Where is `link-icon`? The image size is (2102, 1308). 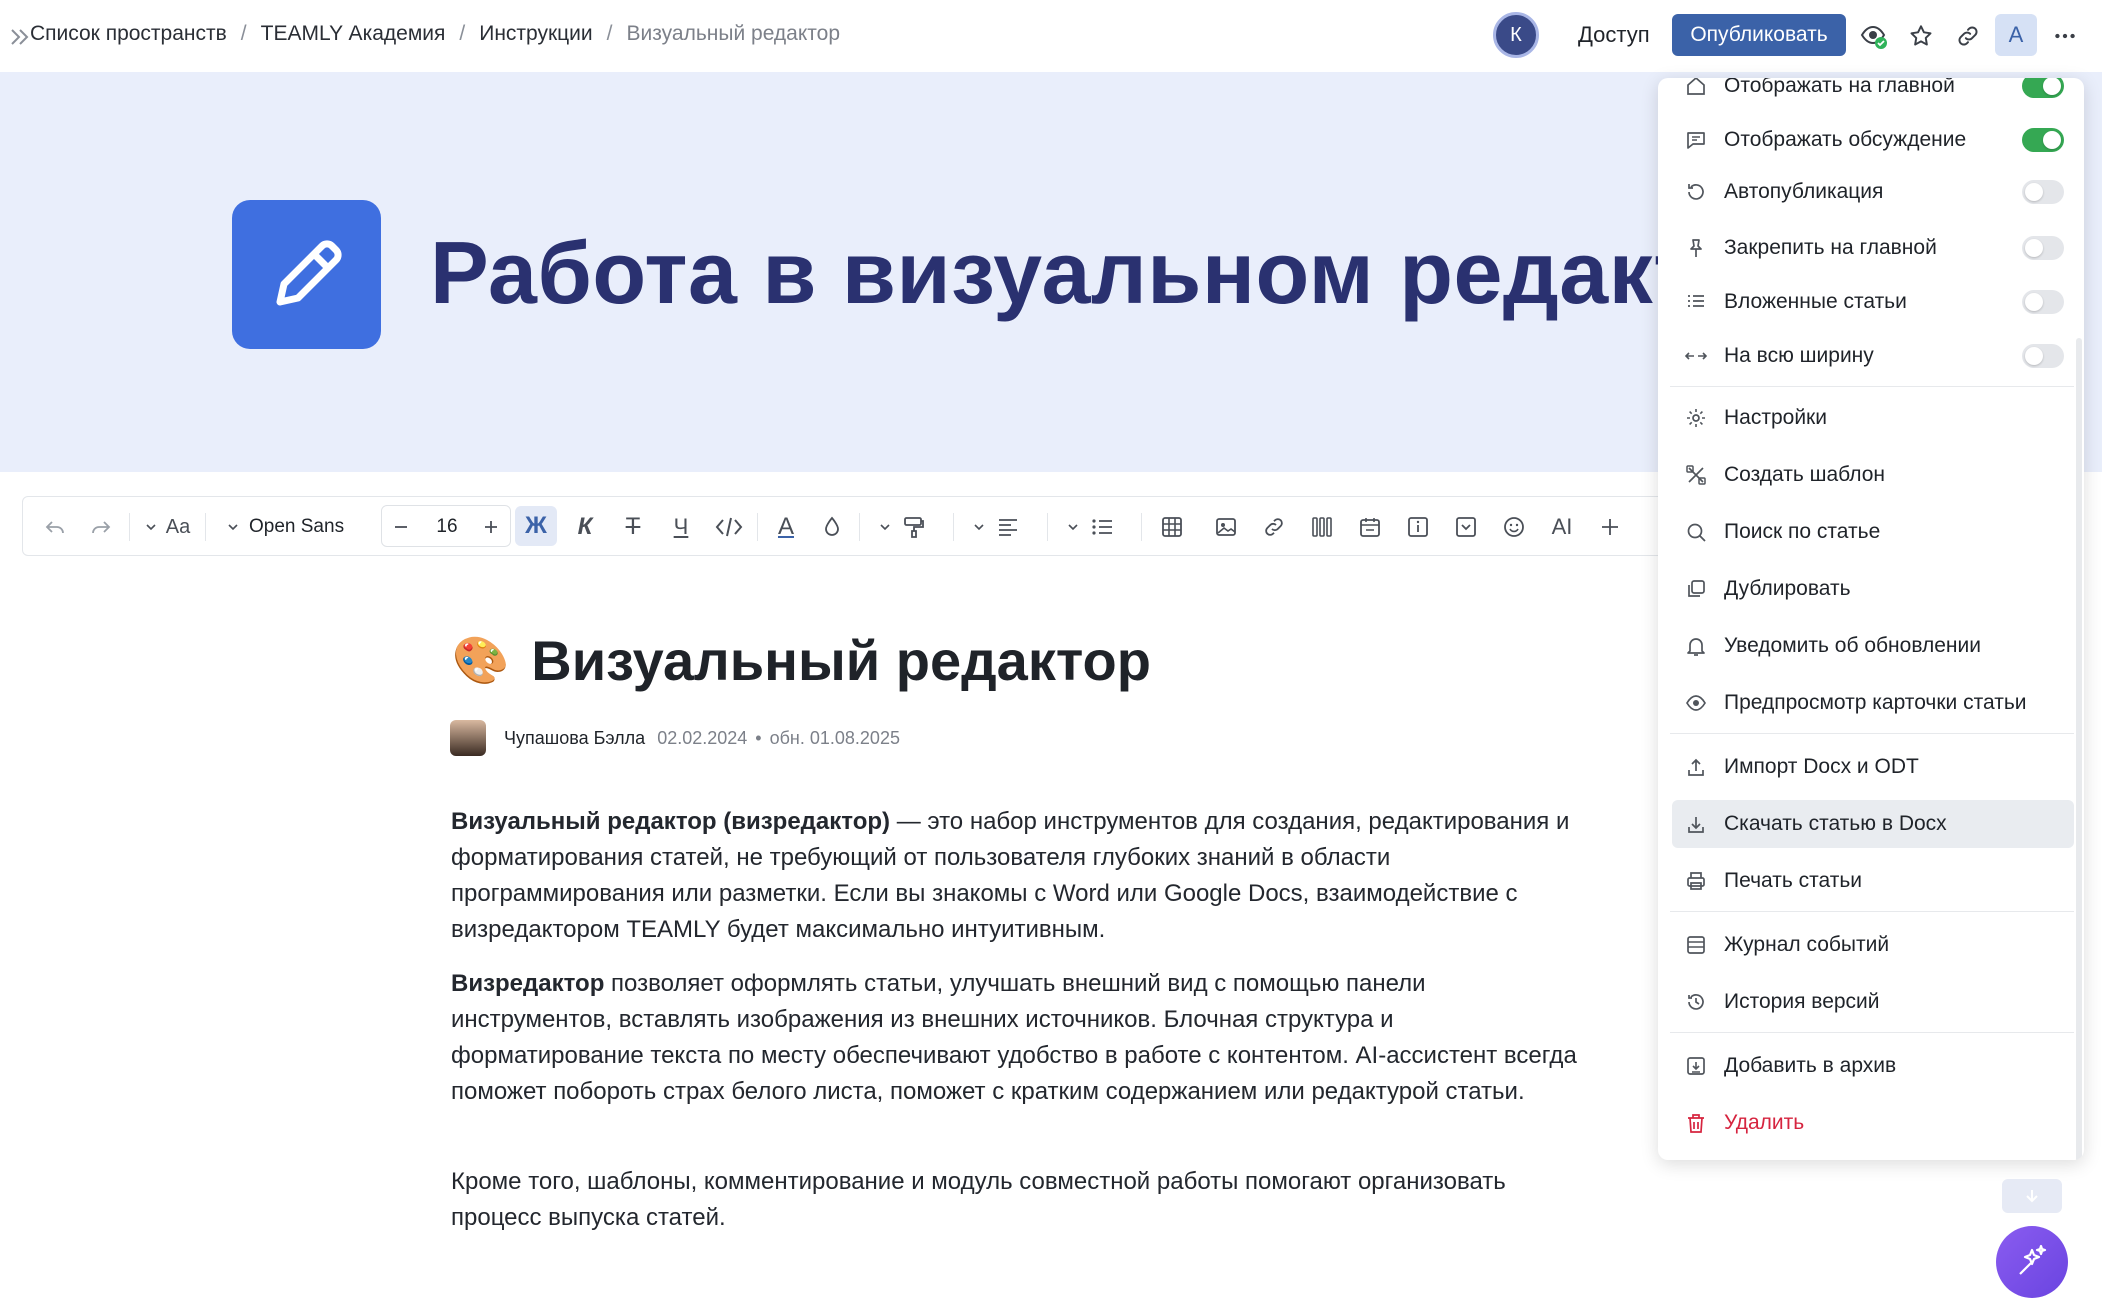 link-icon is located at coordinates (1968, 36).